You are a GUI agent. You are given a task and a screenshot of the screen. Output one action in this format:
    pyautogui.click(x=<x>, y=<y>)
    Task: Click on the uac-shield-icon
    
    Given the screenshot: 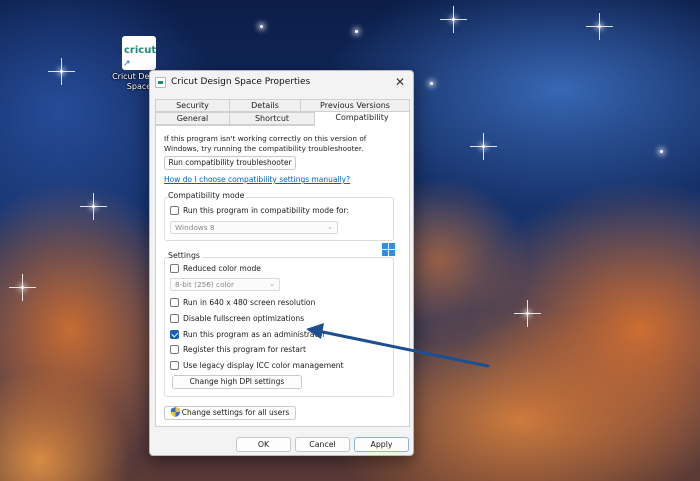 What is the action you would take?
    pyautogui.click(x=175, y=412)
    